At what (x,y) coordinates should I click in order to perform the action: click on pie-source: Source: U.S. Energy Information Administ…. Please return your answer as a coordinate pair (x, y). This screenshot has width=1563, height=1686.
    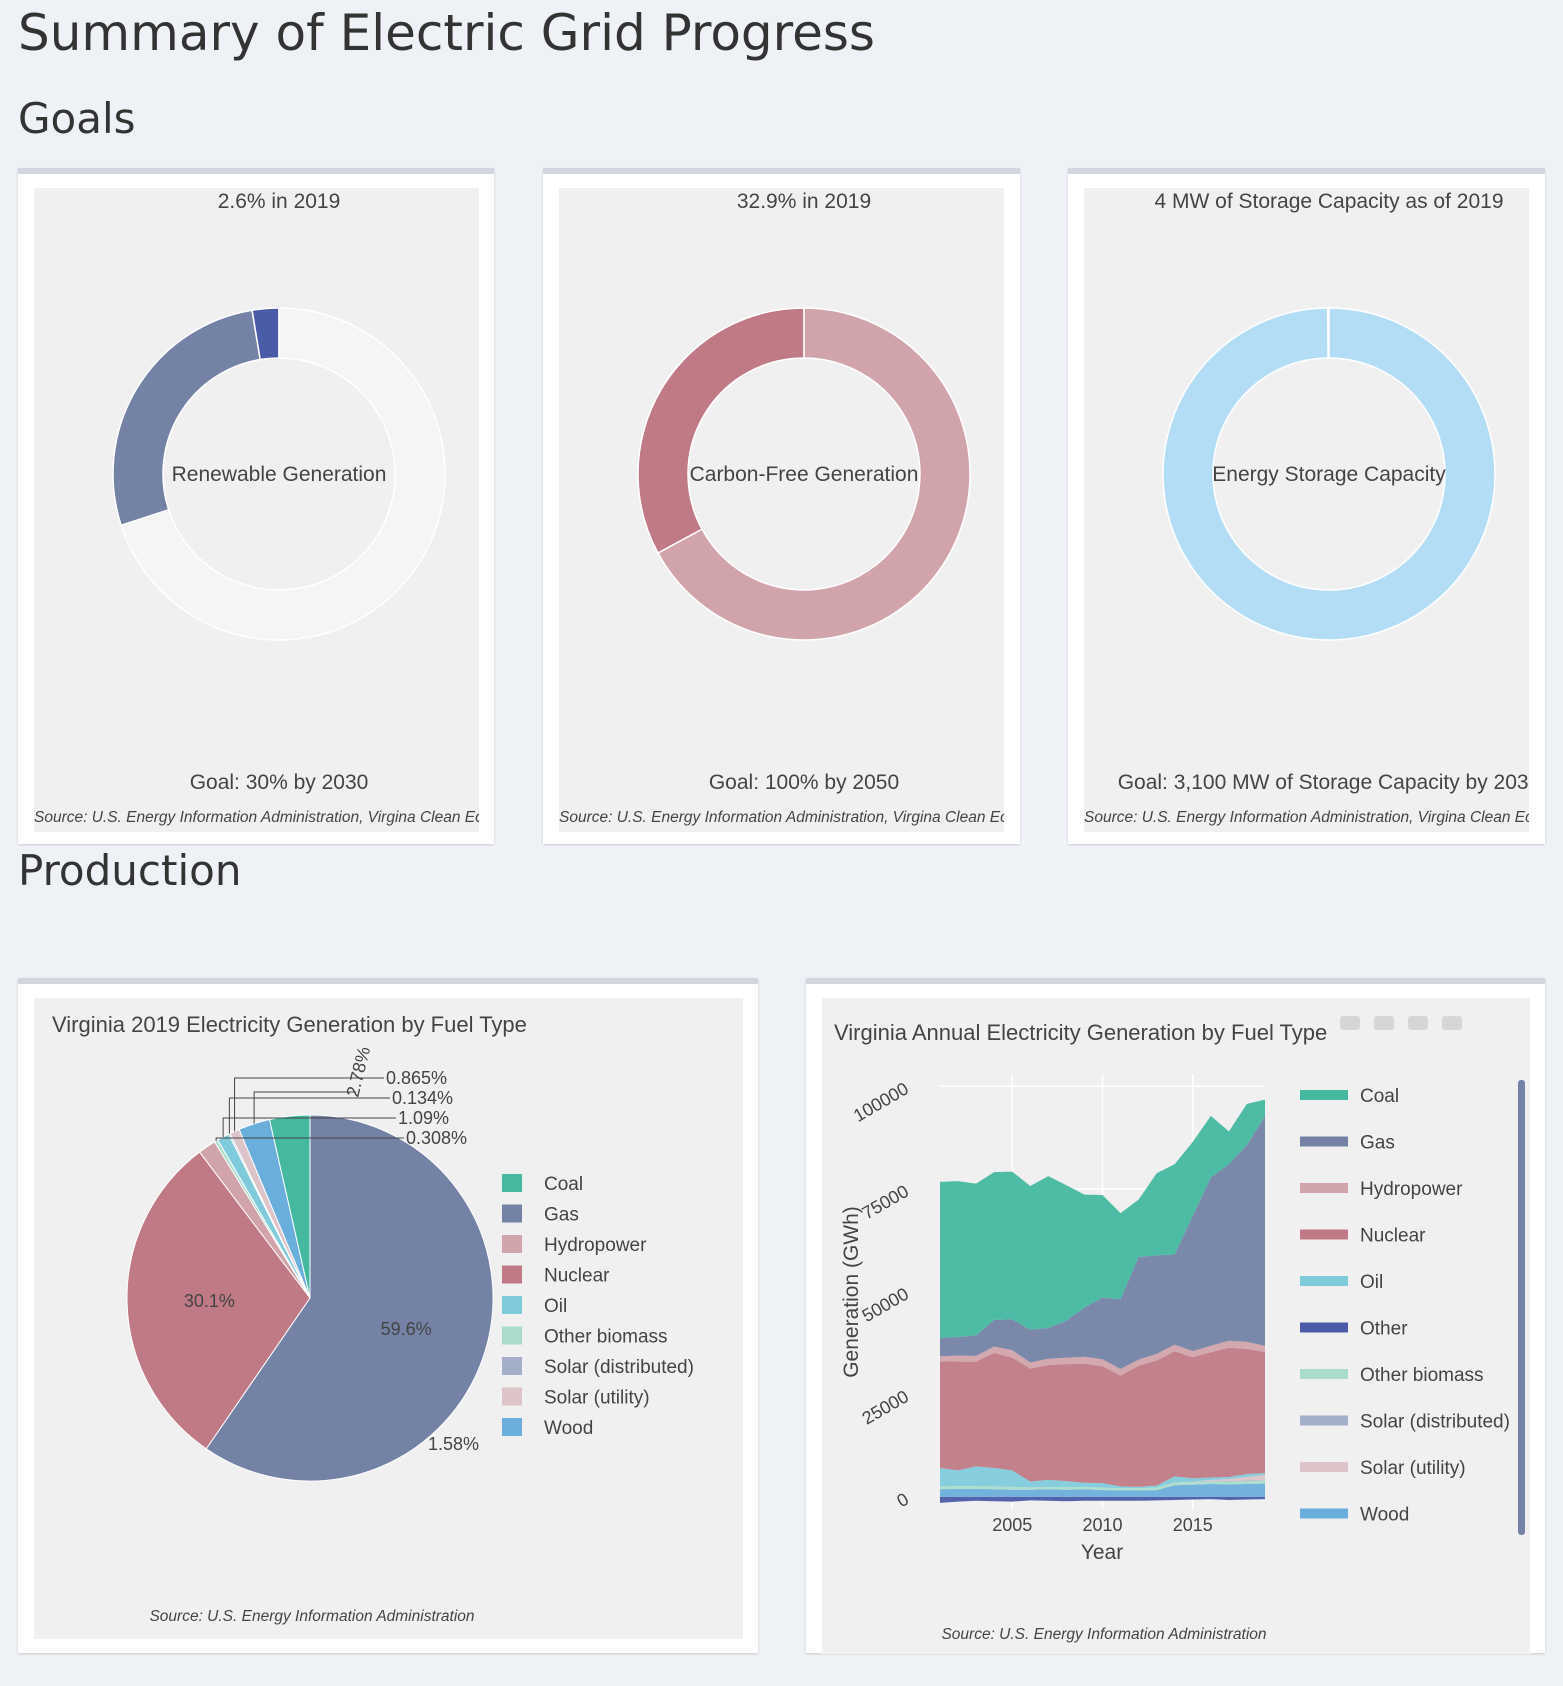
    Looking at the image, I should click on (311, 1616).